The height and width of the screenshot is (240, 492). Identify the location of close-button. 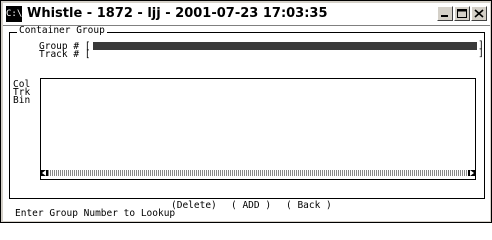
(479, 13).